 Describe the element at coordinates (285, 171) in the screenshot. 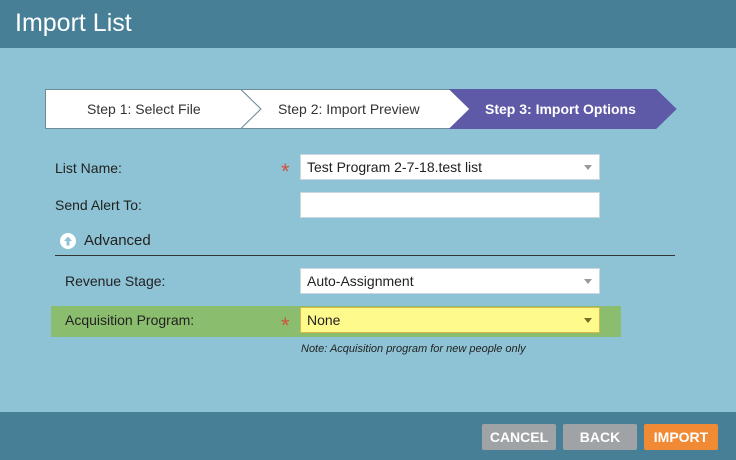

I see `list-name-required-mark: *` at that location.